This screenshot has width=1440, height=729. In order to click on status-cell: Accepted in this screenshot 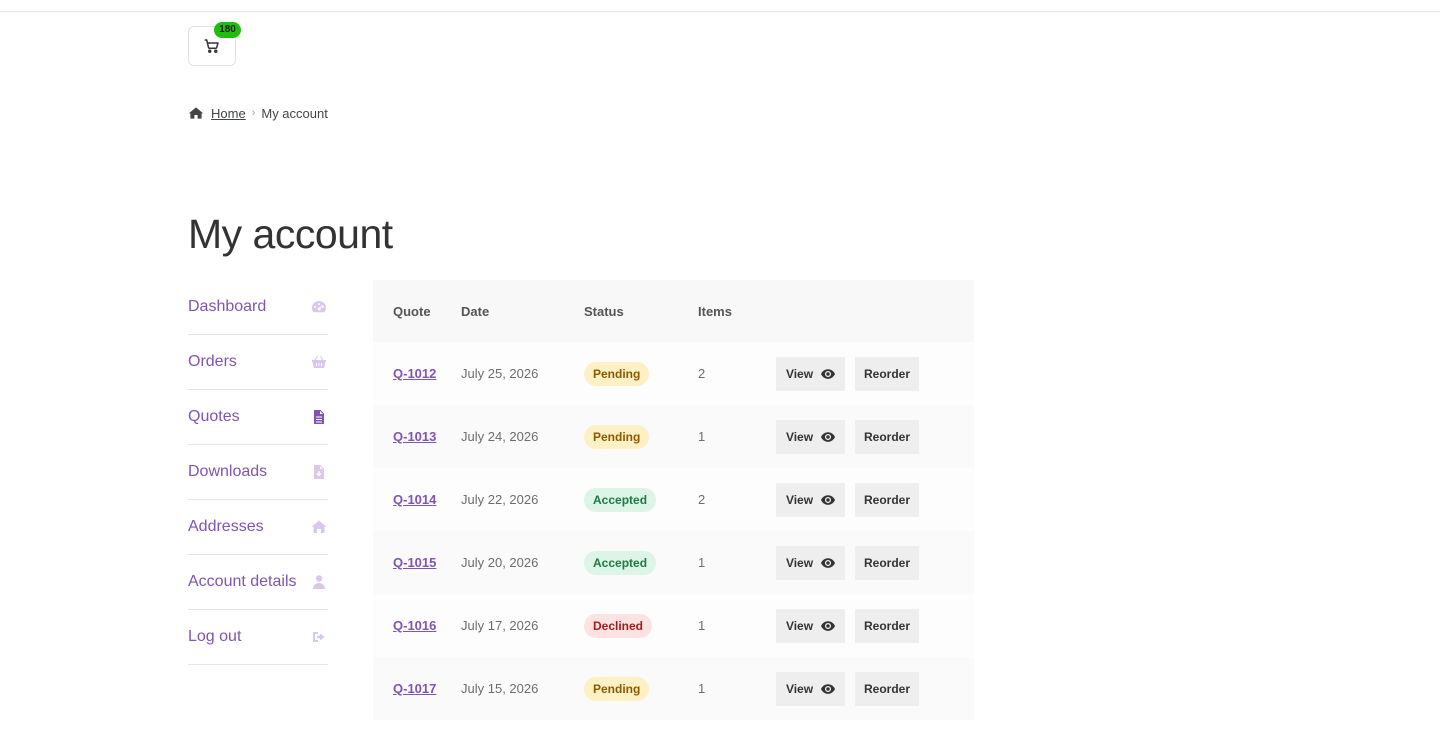, I will do `click(641, 499)`.